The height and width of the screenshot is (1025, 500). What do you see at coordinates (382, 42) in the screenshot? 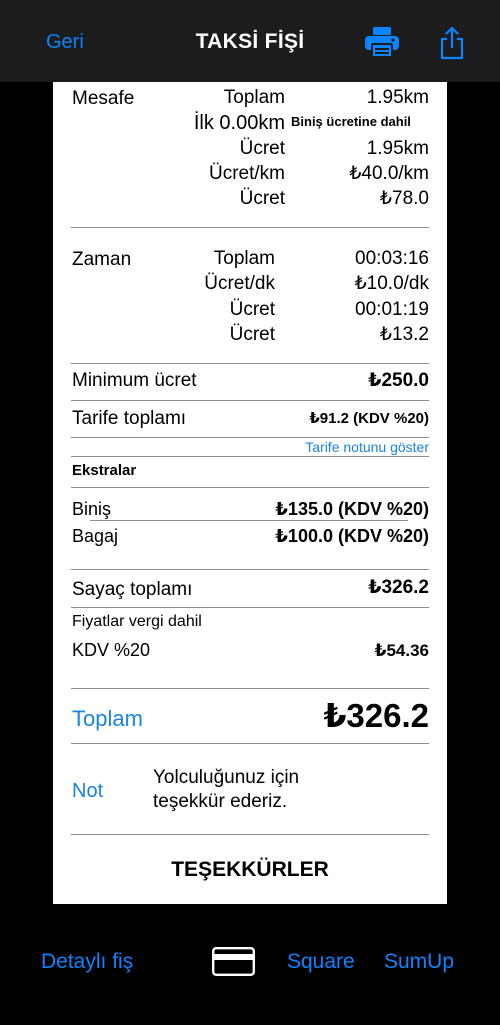
I see `printer-icon` at bounding box center [382, 42].